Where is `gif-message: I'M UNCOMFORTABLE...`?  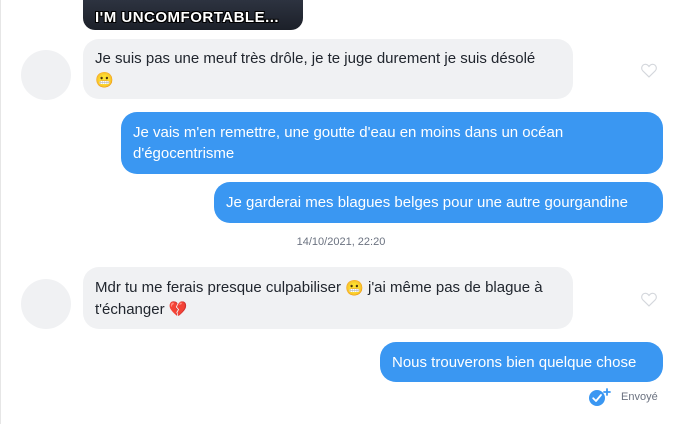
gif-message: I'M UNCOMFORTABLE... is located at coordinates (193, 15).